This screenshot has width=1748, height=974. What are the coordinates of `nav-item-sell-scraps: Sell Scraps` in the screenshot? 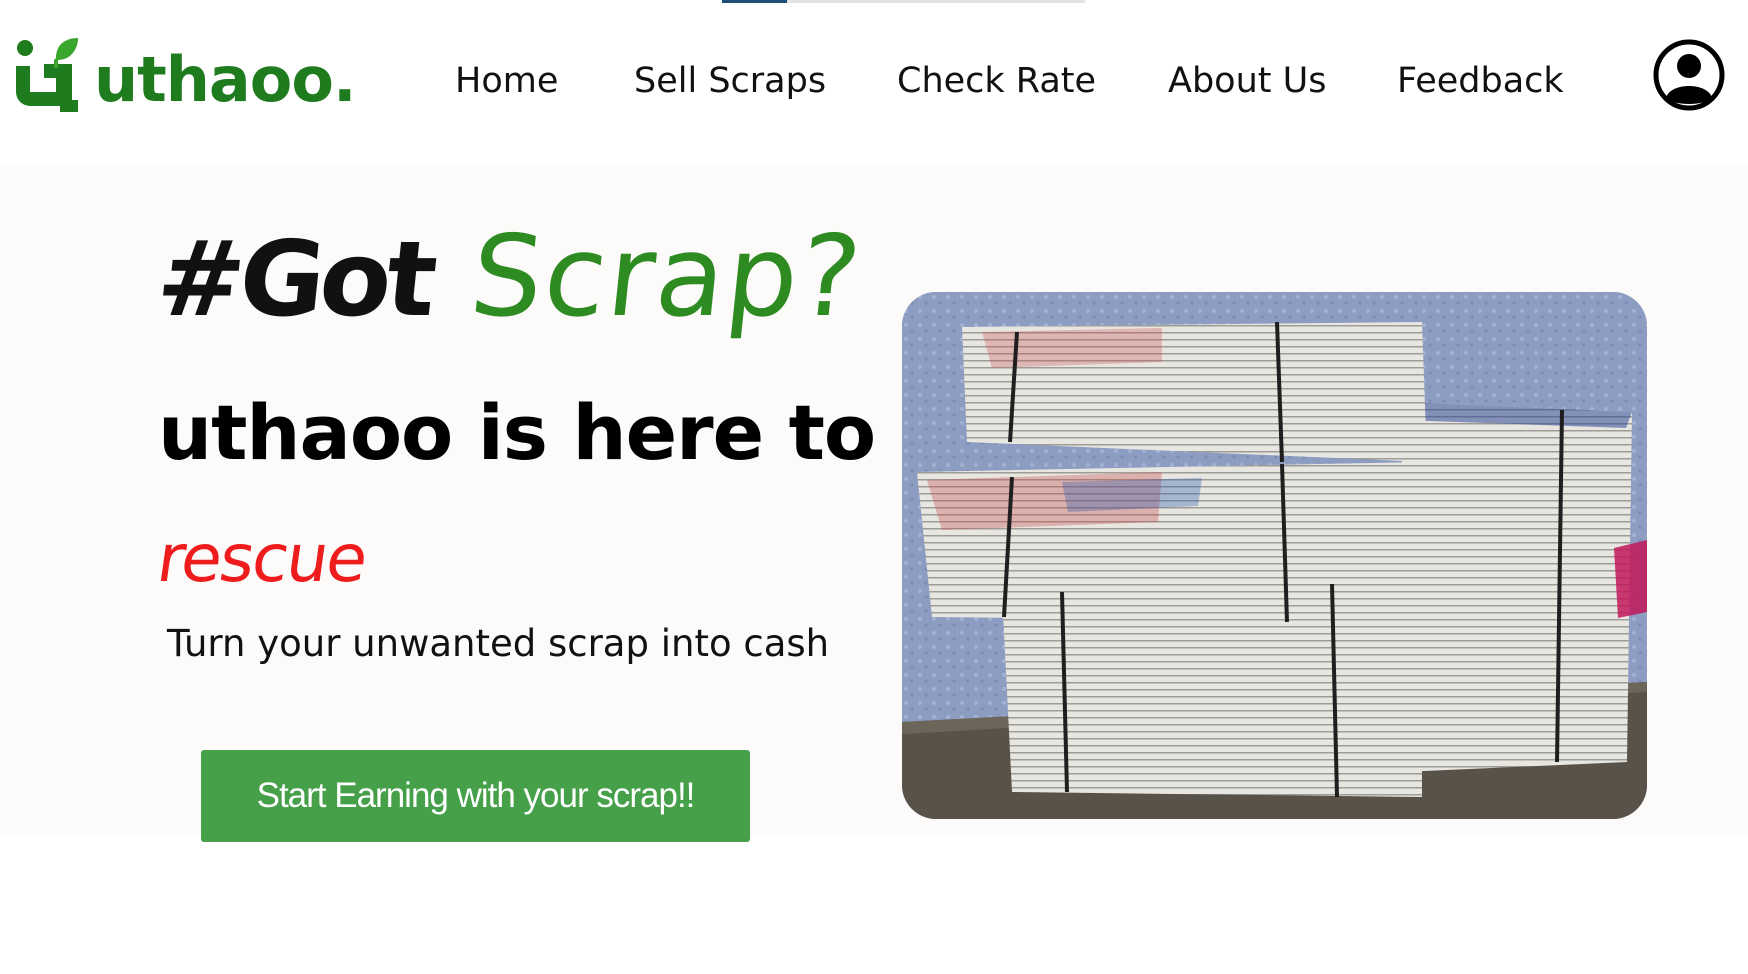 It's located at (730, 81).